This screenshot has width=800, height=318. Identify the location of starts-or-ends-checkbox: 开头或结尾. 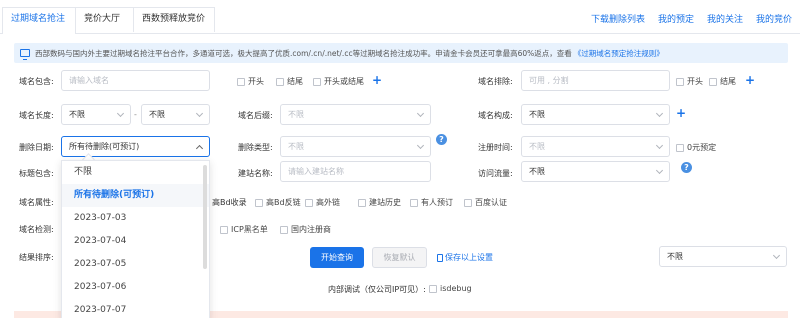
(338, 81).